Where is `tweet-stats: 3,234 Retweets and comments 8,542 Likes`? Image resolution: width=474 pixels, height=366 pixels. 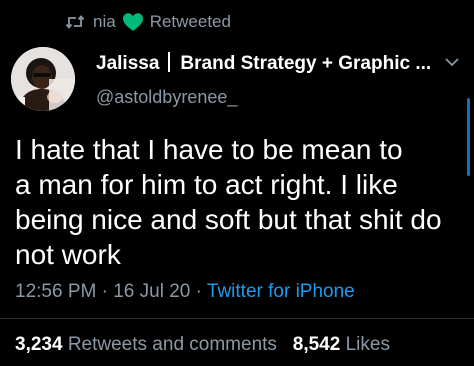
tweet-stats: 3,234 Retweets and comments 8,542 Likes is located at coordinates (202, 345).